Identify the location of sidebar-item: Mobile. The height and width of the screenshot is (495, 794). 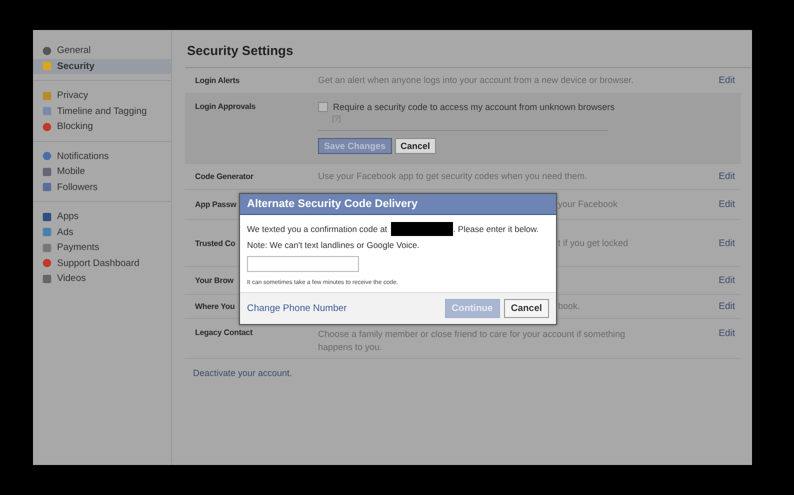
(102, 172).